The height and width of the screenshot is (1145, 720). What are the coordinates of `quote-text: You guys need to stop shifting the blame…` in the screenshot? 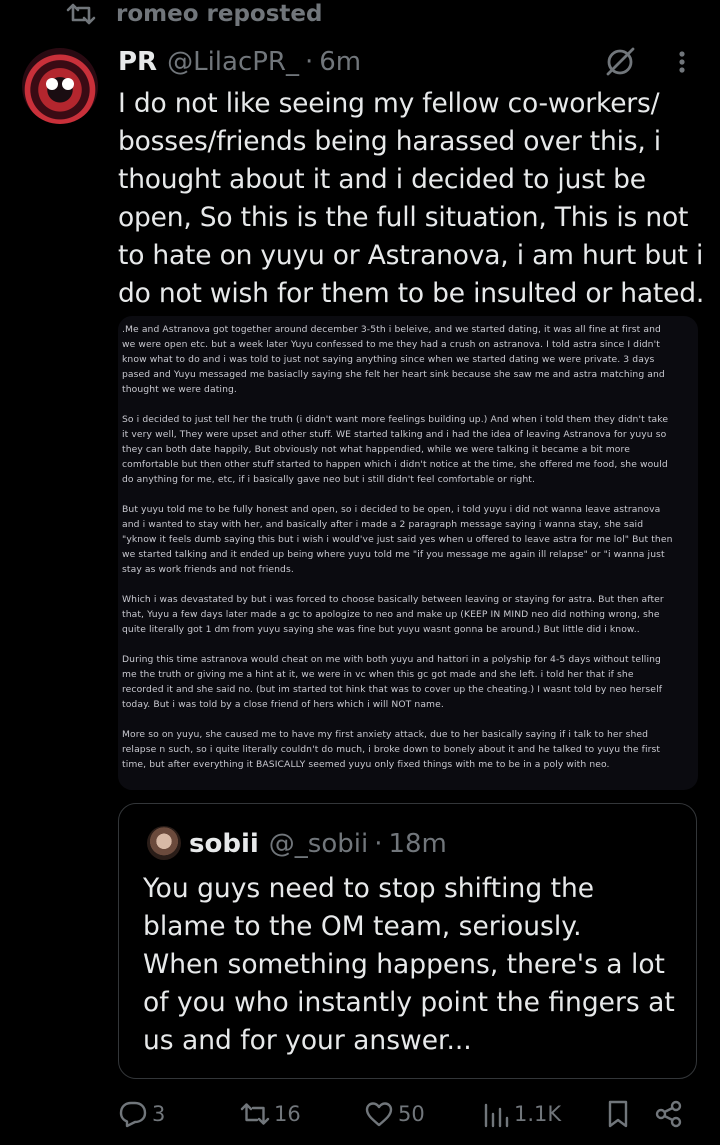 It's located at (413, 965).